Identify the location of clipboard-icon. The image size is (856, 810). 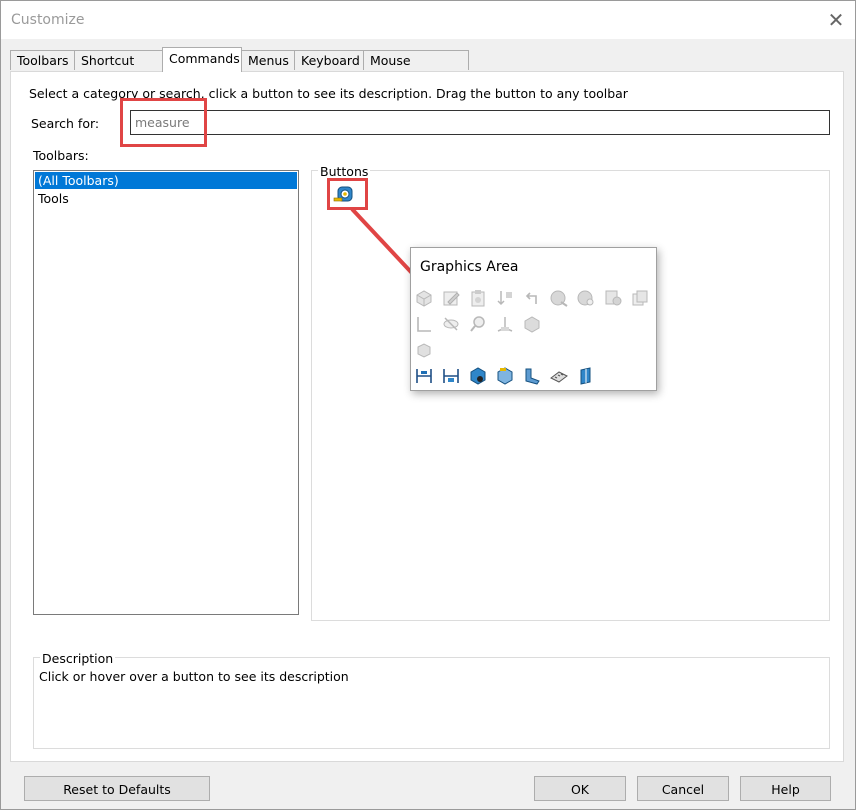
(478, 298).